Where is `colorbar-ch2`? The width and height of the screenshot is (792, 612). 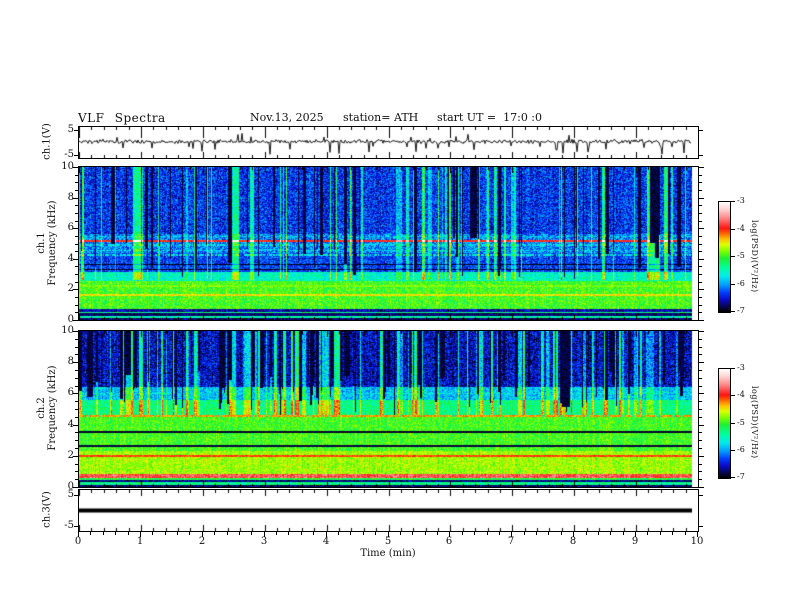 colorbar-ch2 is located at coordinates (724, 423).